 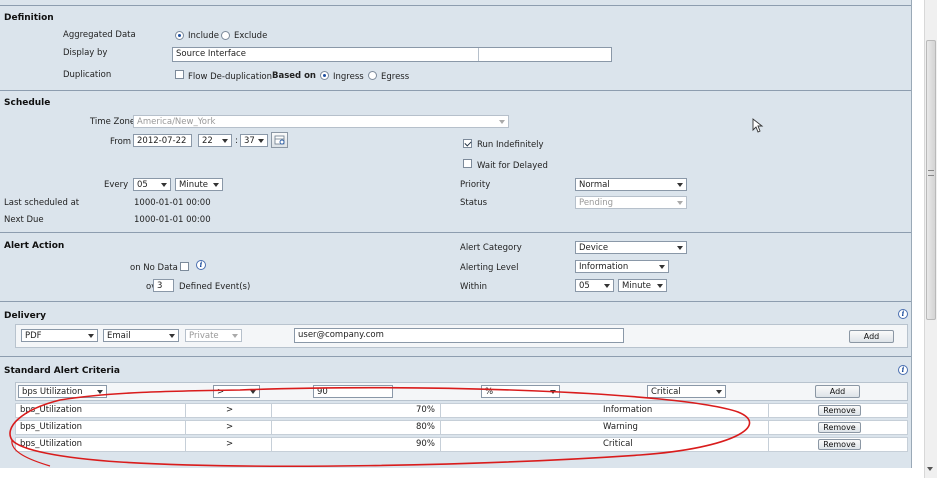 I want to click on annotation-ellipse, so click(x=380, y=427).